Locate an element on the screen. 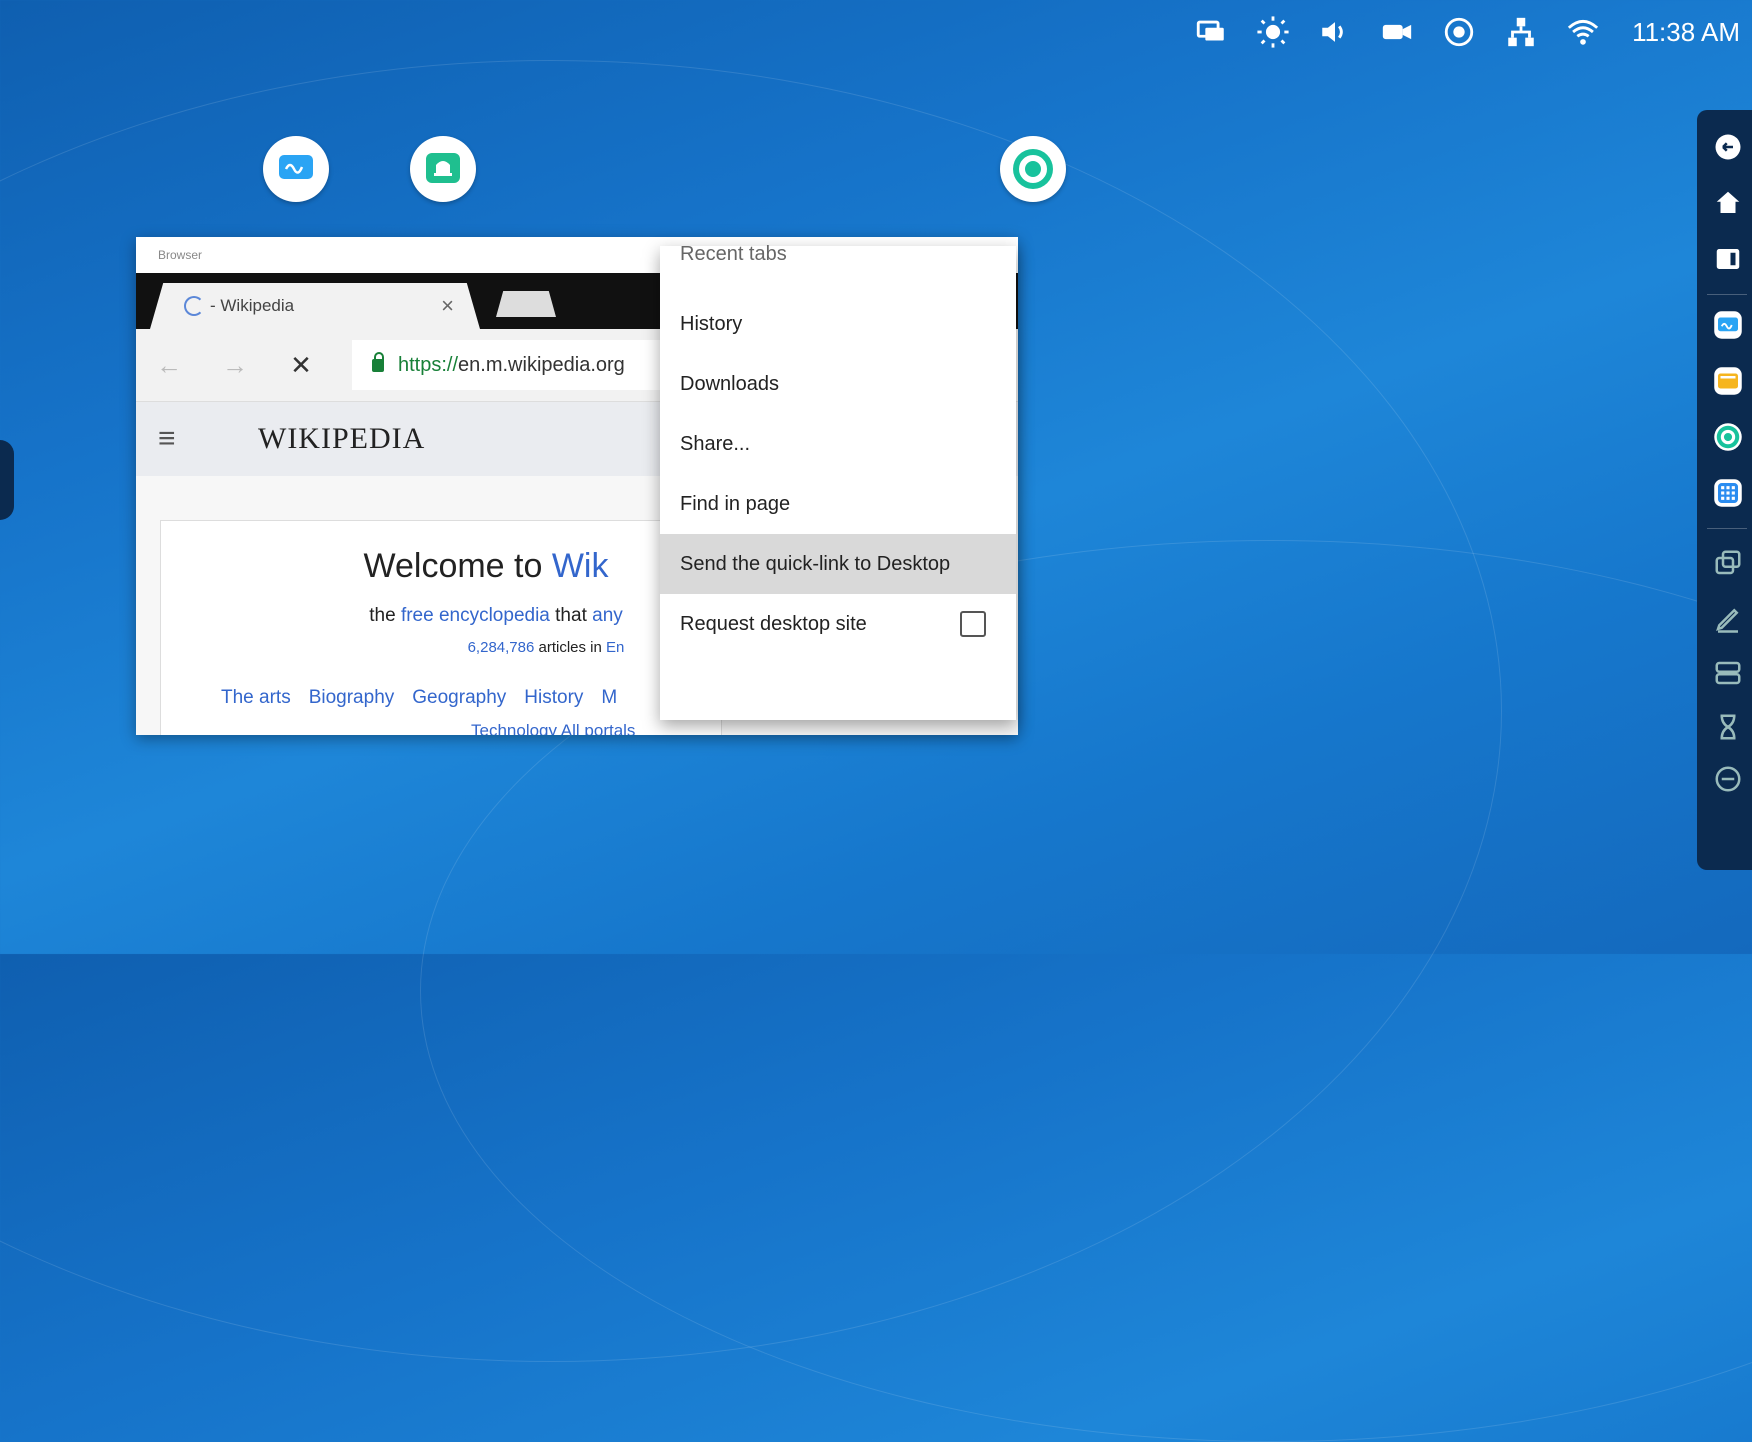 The width and height of the screenshot is (1752, 1442). menu-item: Request desktop site is located at coordinates (838, 624).